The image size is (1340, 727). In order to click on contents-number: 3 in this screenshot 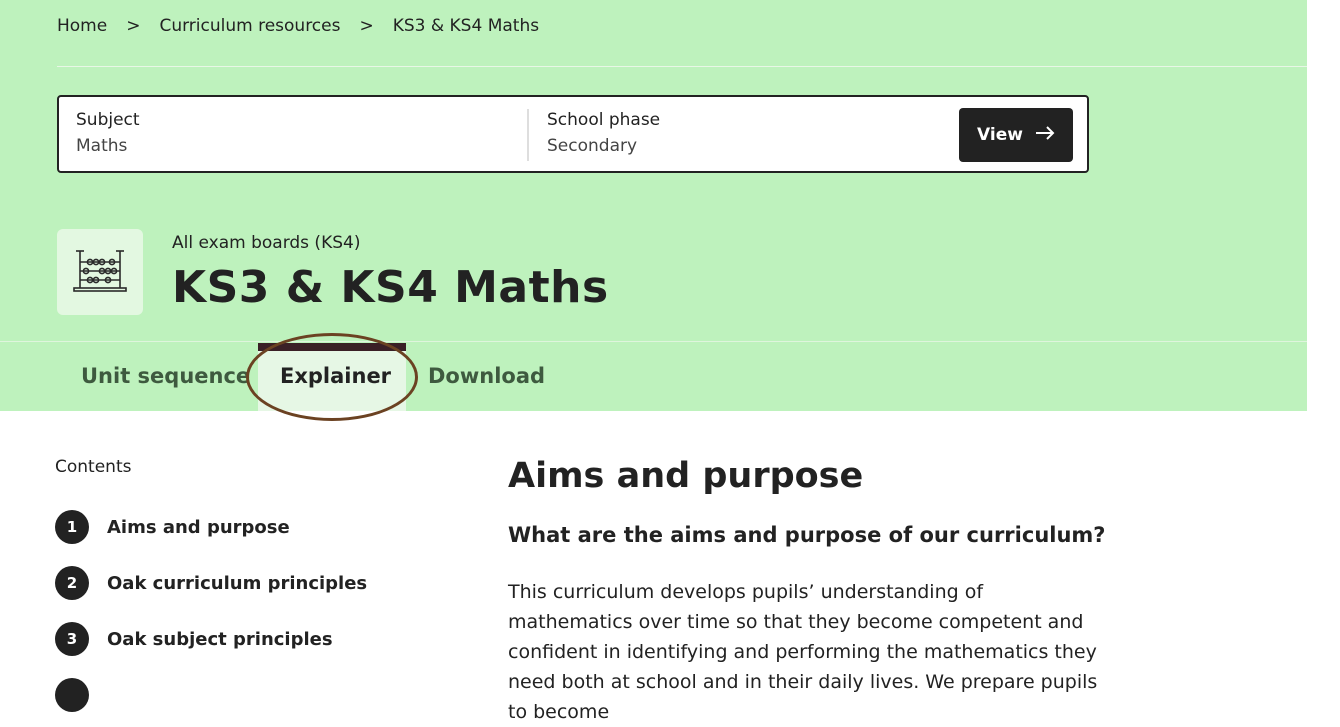, I will do `click(72, 639)`.